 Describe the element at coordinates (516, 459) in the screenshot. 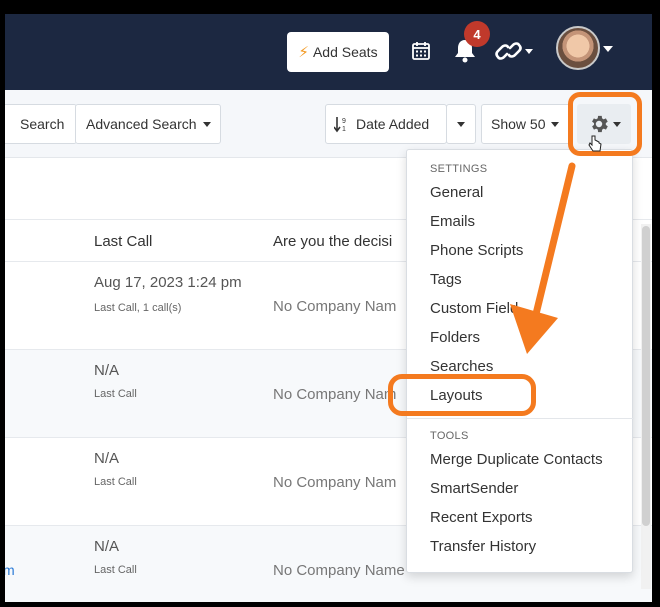

I see `menu-item-merge-duplicates: Merge Duplicate Contacts` at that location.